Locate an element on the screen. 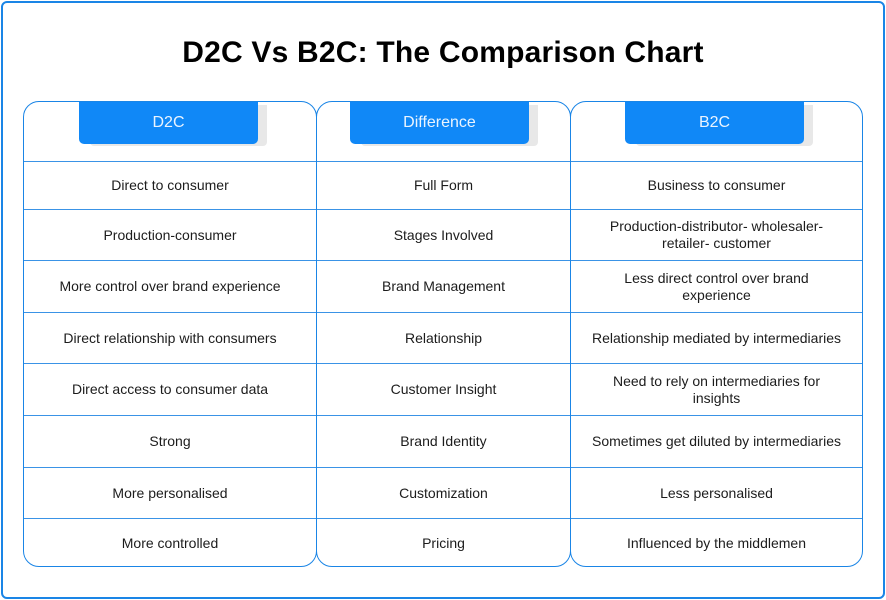 This screenshot has height=600, width=886. table-cell-difference: Pricing is located at coordinates (443, 542).